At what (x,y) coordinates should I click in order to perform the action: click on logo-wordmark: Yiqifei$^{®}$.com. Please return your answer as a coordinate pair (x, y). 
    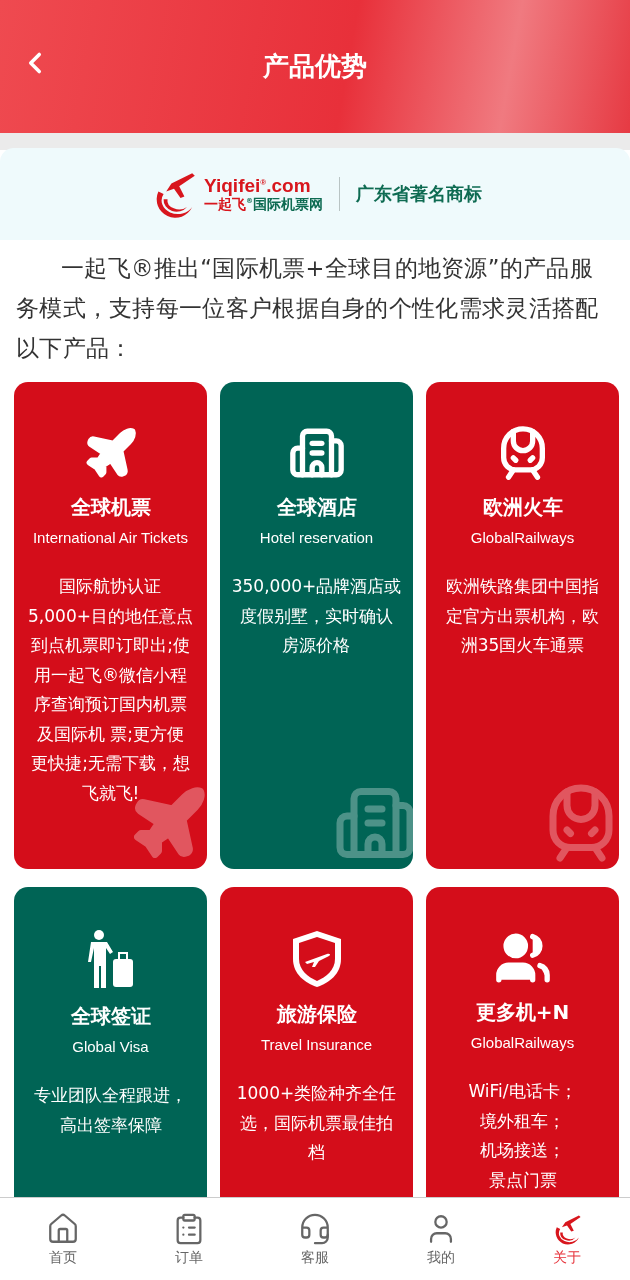
    Looking at the image, I should click on (258, 186).